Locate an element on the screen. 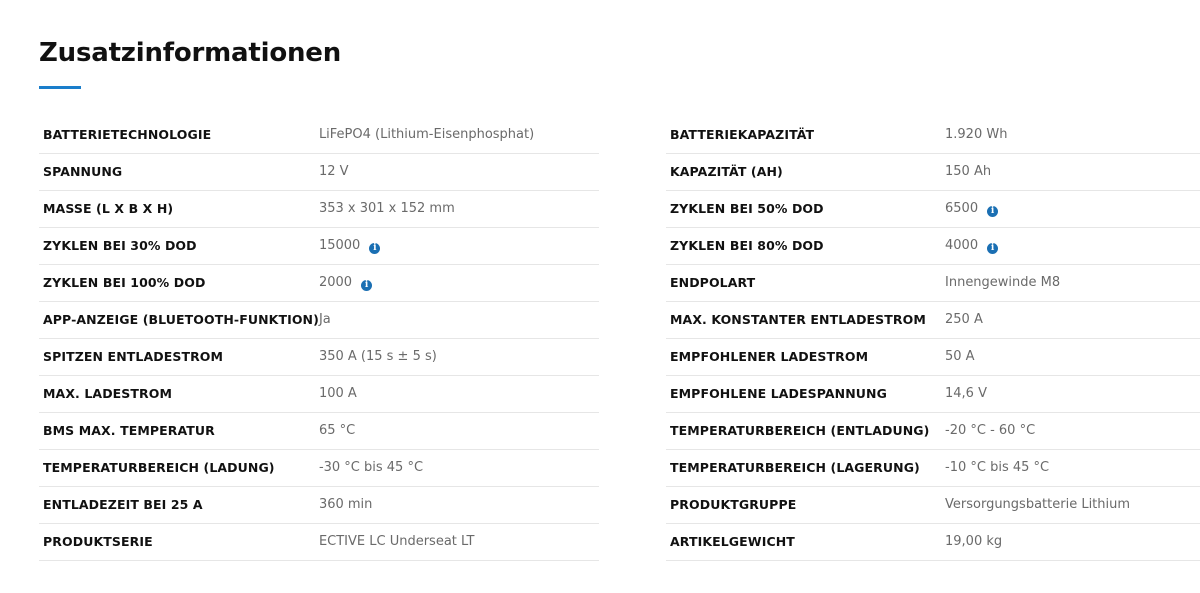  spec-row: SPITZEN ENTLADESTROM 350 A (15 s ± 5 s) is located at coordinates (319, 356).